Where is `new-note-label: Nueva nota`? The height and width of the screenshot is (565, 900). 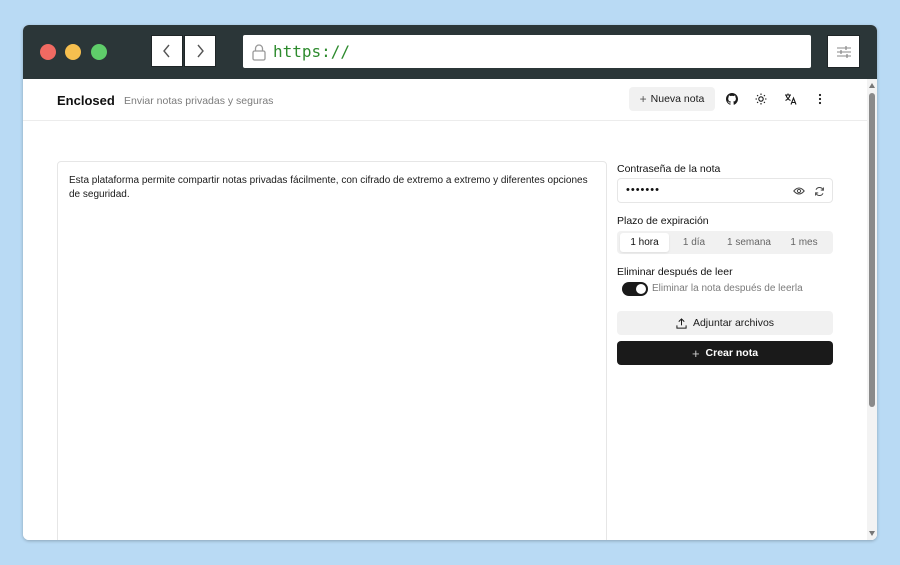
new-note-label: Nueva nota is located at coordinates (677, 99).